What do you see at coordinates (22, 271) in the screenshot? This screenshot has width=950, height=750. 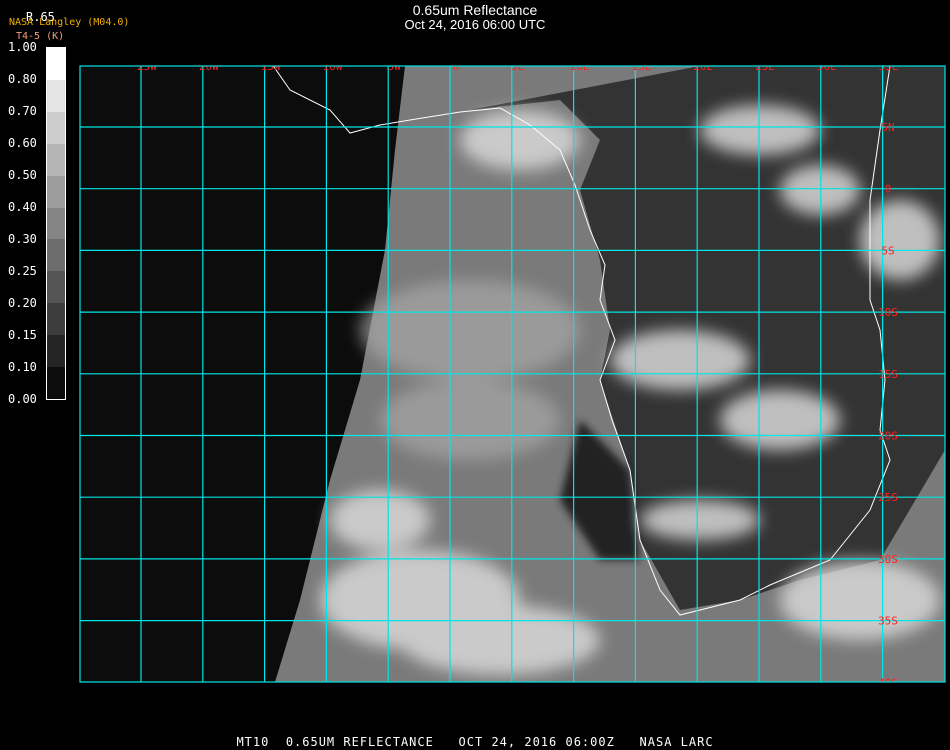 I see `colorbar-label: 0.25` at bounding box center [22, 271].